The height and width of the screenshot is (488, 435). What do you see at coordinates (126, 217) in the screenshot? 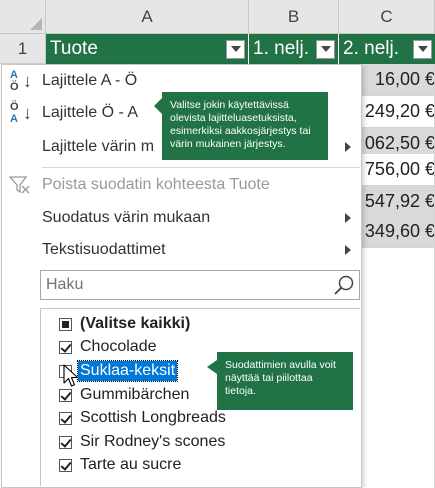
I see `menu-label: Suodatus värin mukaan` at bounding box center [126, 217].